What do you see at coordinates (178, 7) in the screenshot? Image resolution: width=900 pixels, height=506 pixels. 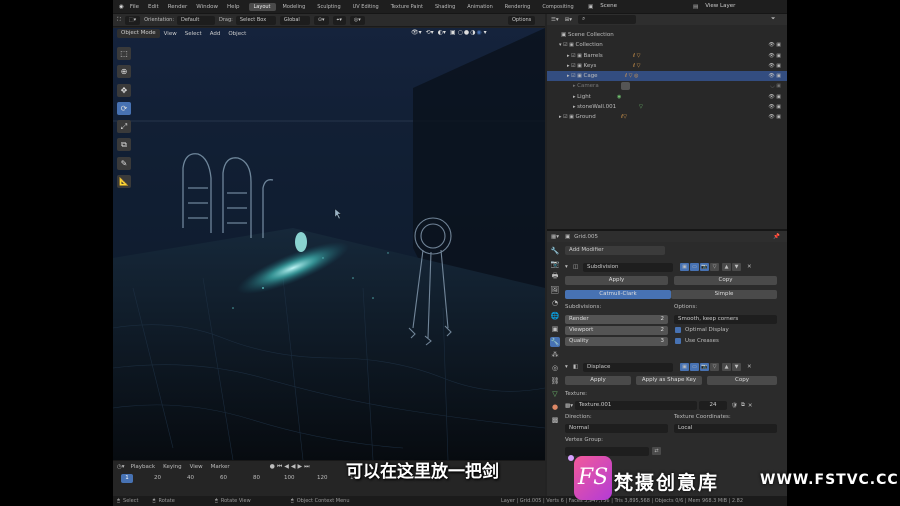 I see `menu-render: Render` at bounding box center [178, 7].